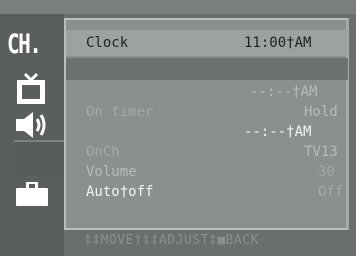 This screenshot has height=256, width=356. I want to click on clock-value: 11:00†AM, so click(278, 43).